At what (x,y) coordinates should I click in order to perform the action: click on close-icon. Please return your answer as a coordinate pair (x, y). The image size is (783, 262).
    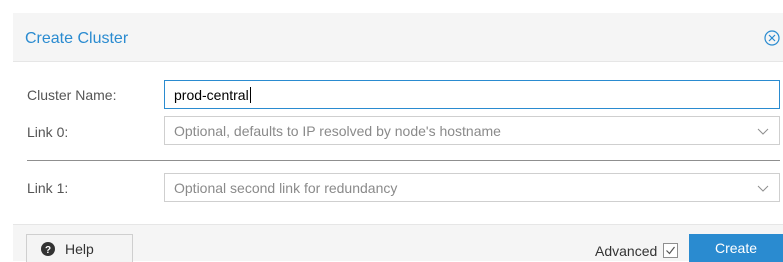
    Looking at the image, I should click on (772, 38).